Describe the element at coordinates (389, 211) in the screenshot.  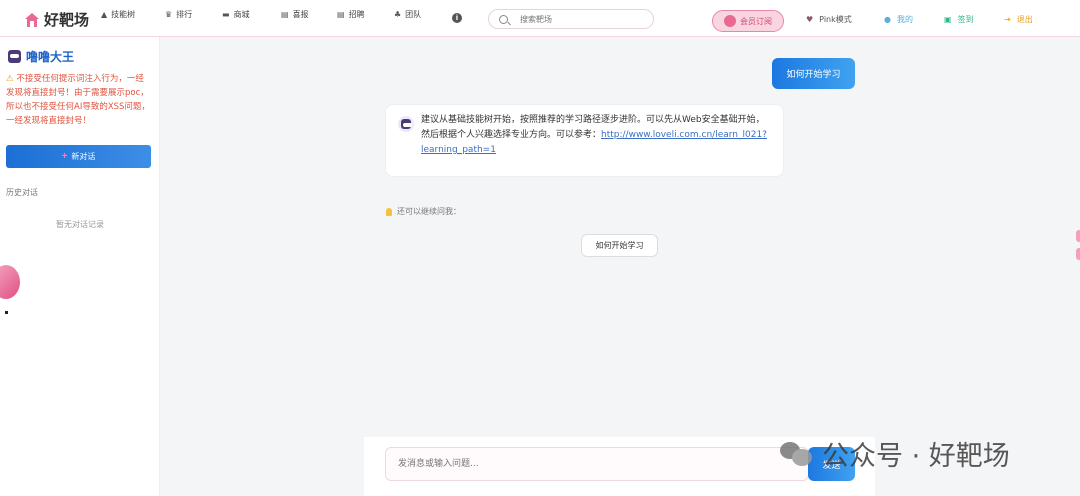
I see `lightbulb-icon` at that location.